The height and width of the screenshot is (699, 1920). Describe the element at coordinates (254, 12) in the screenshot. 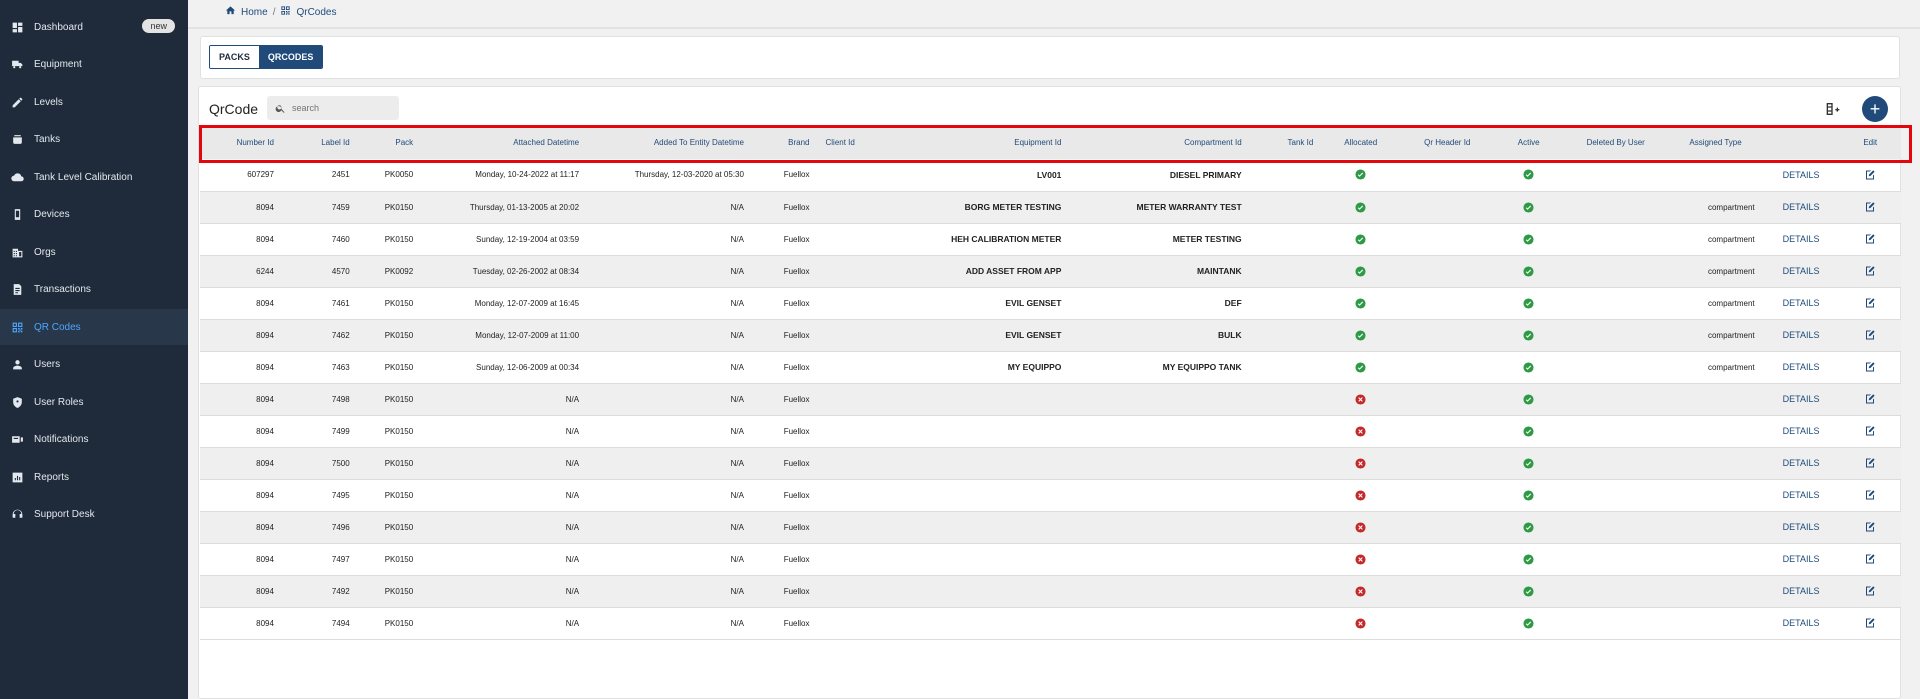

I see `breadcrumb-home: Home` at that location.